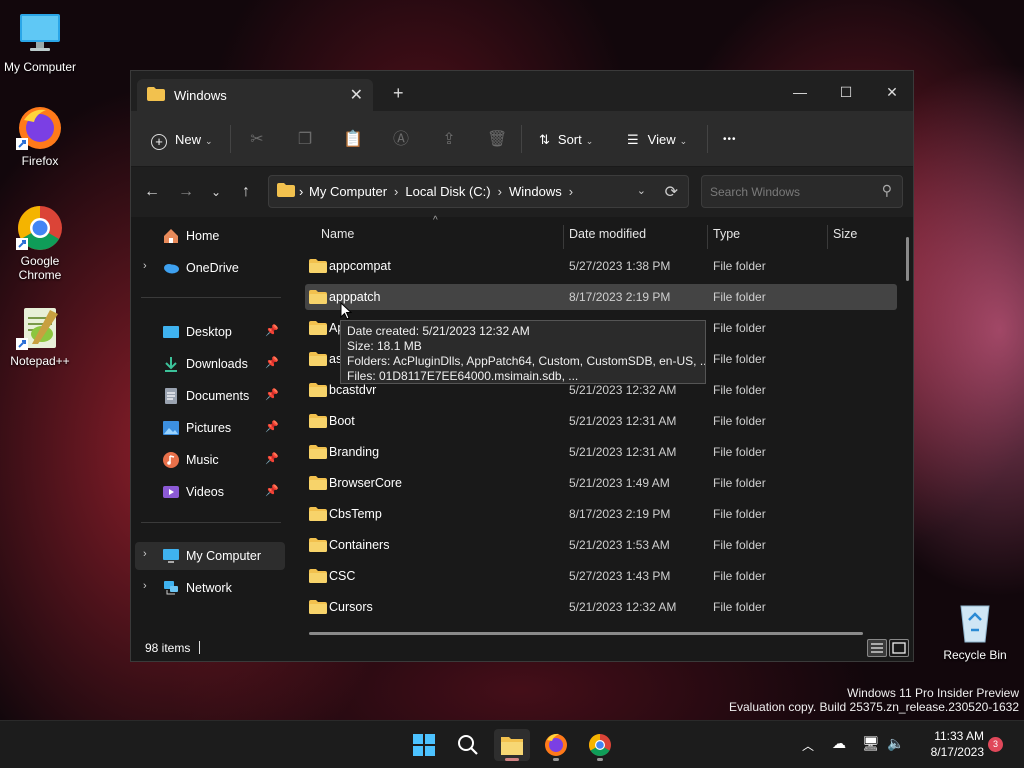 The image size is (1024, 768). What do you see at coordinates (199, 647) in the screenshot?
I see `status-divider` at bounding box center [199, 647].